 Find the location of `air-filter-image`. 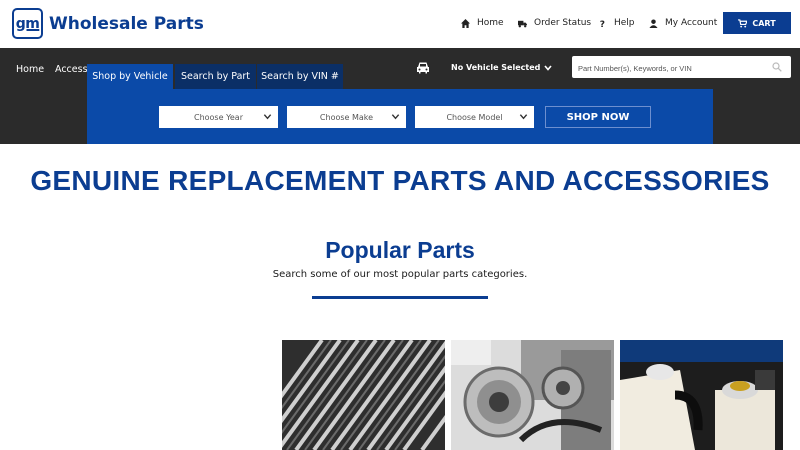

air-filter-image is located at coordinates (363, 395).